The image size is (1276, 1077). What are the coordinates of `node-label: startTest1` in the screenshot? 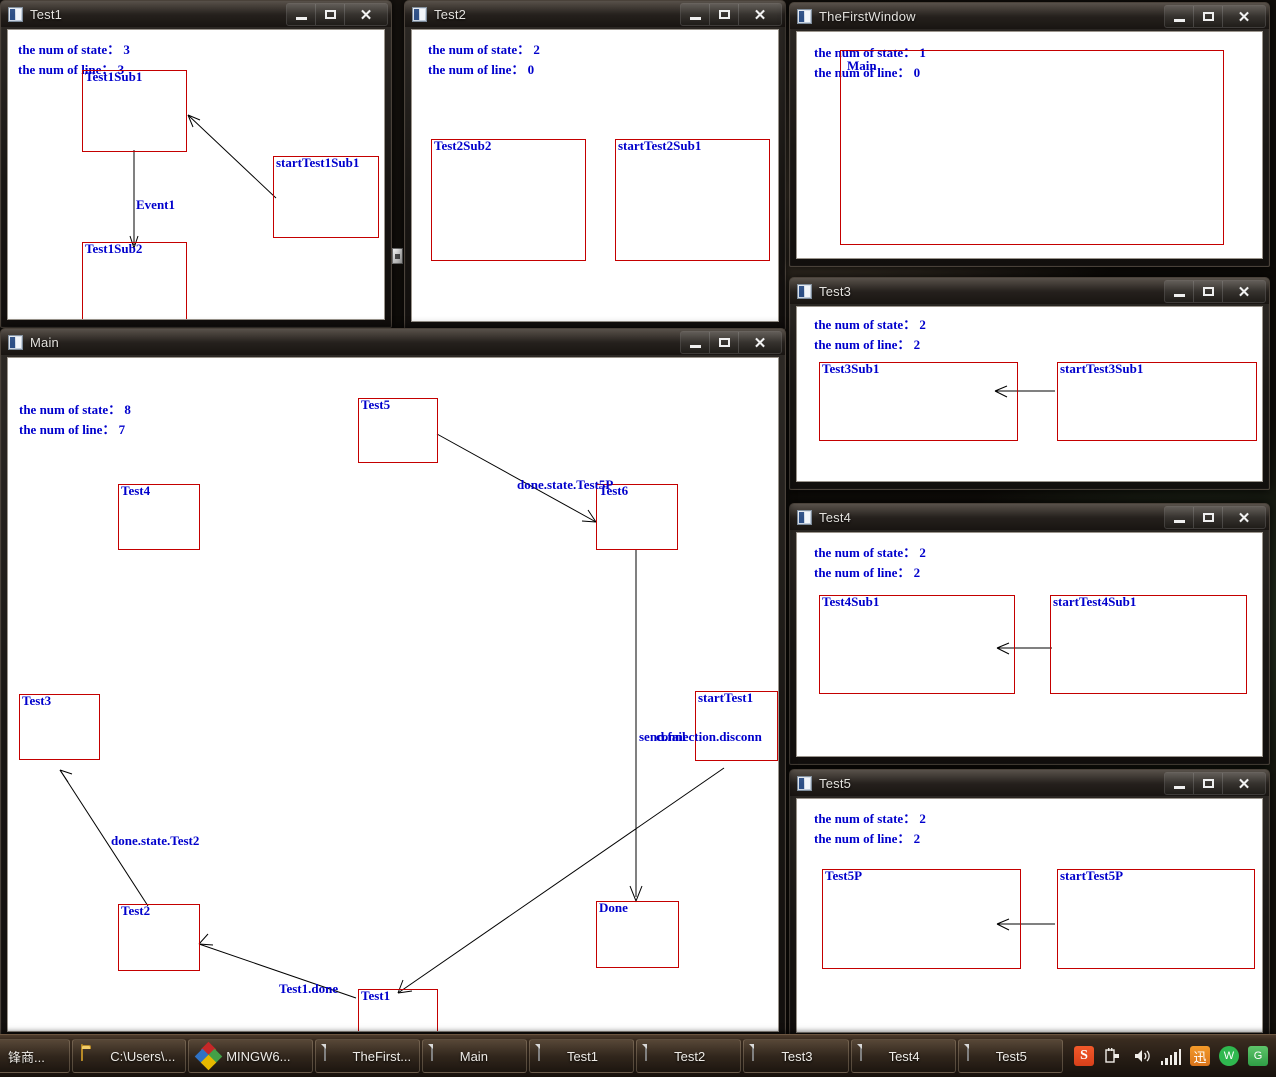 It's located at (726, 697).